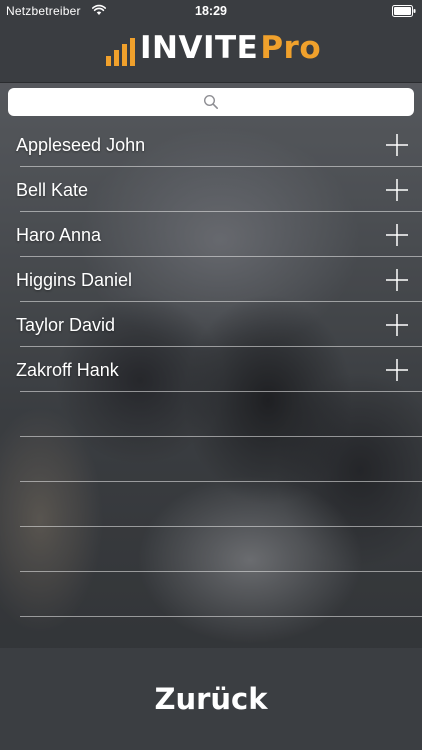 The width and height of the screenshot is (422, 750). What do you see at coordinates (211, 234) in the screenshot?
I see `contact-row: Haro Anna` at bounding box center [211, 234].